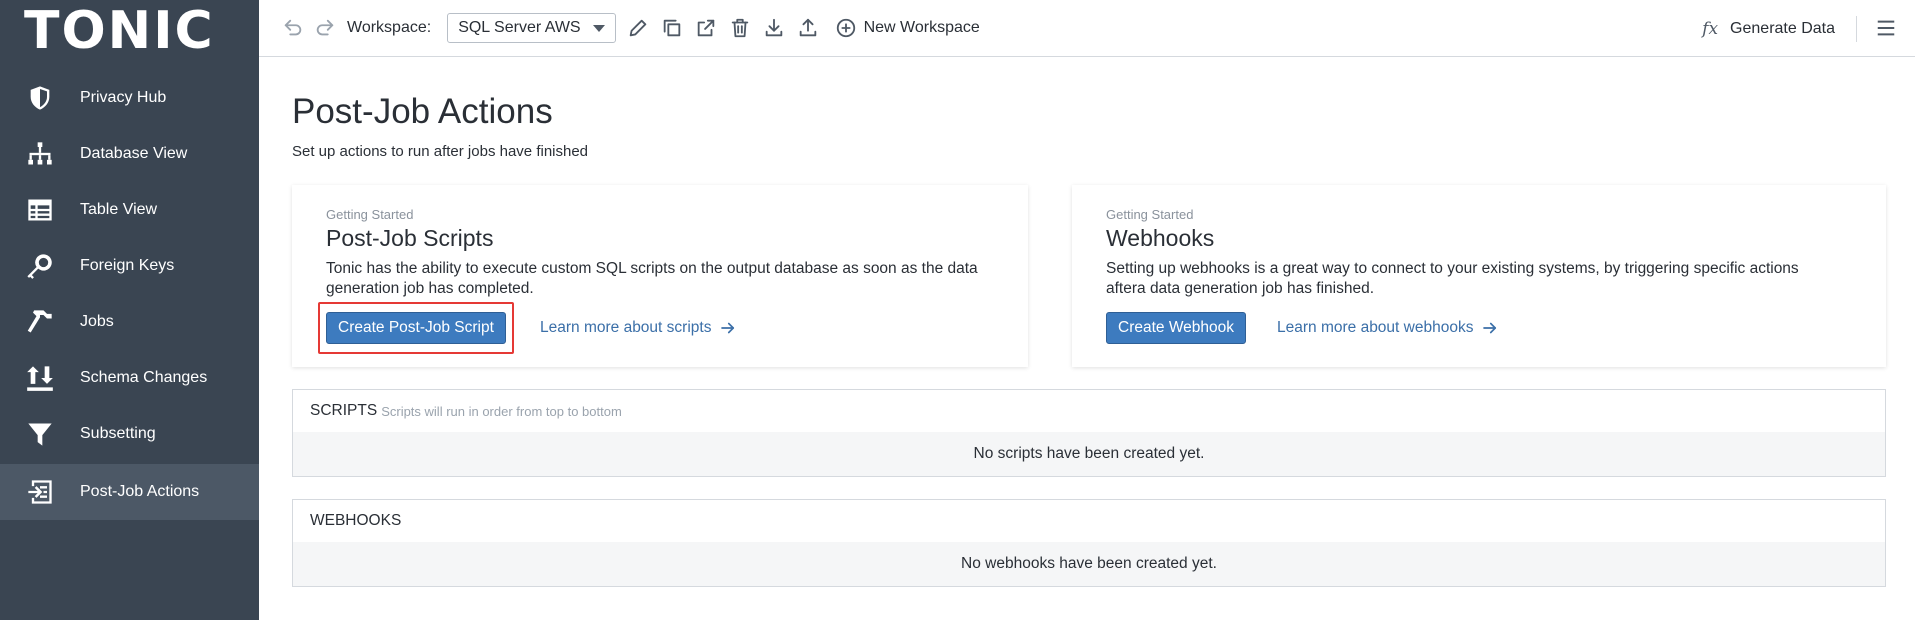  What do you see at coordinates (416, 328) in the screenshot?
I see `create-post-job-script-button: Create Post-Job Script` at bounding box center [416, 328].